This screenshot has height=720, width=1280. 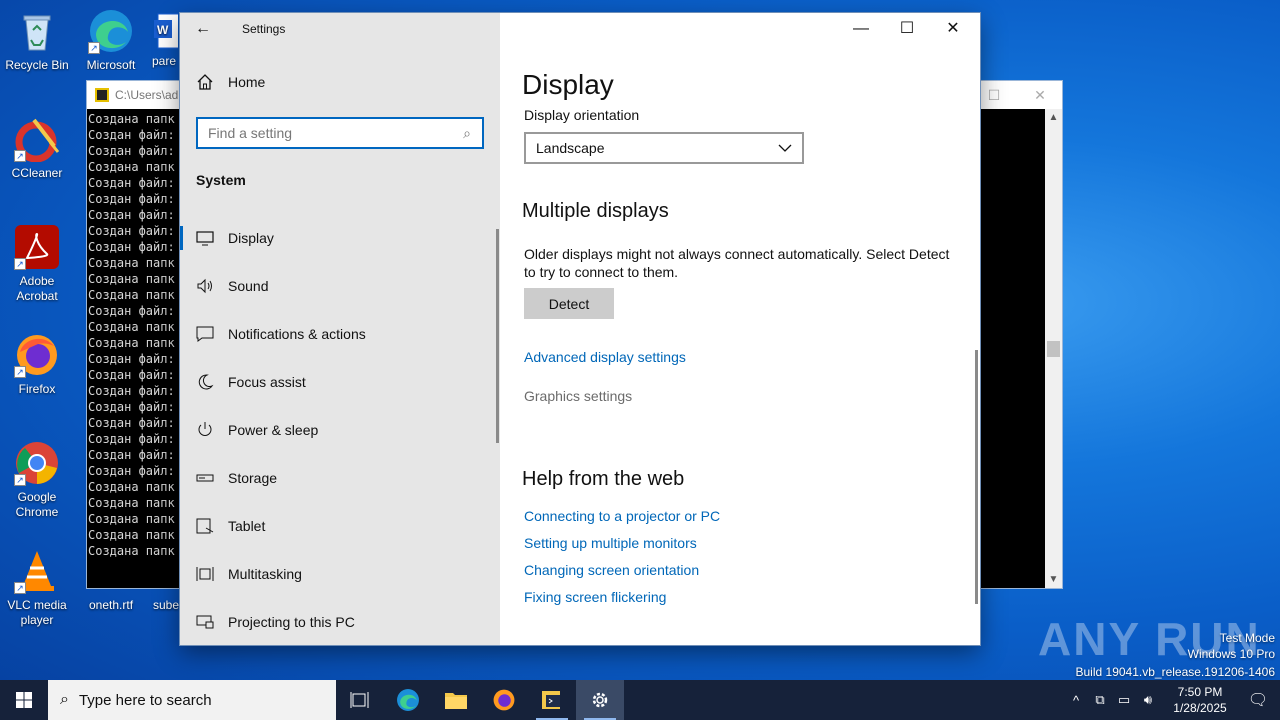 I want to click on nav-item-power-sleep: Power & sleep, so click(x=340, y=430).